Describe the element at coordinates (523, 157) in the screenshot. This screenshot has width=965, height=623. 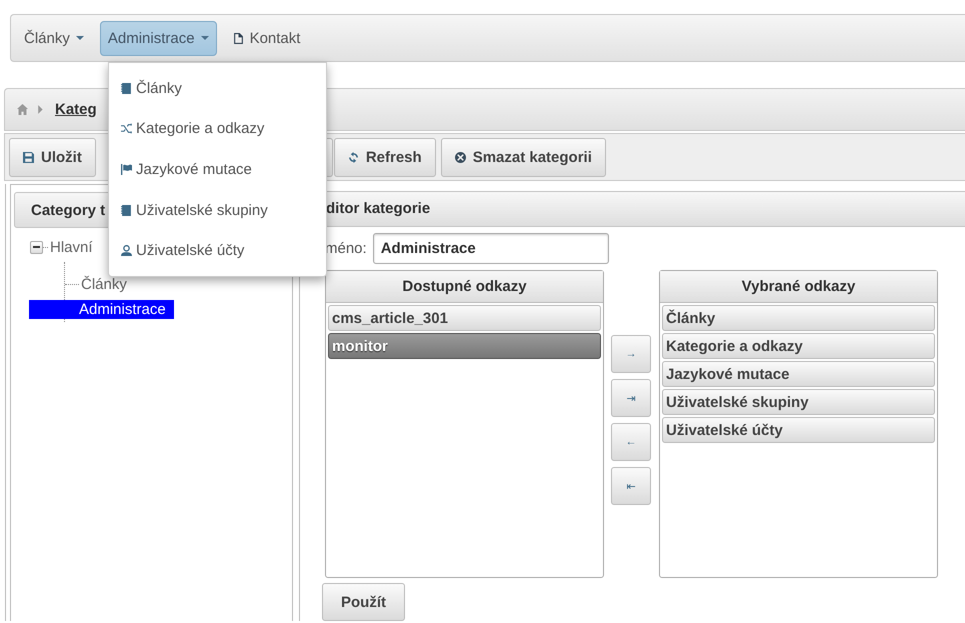
I see `toolbar-button: Smazat kategorii` at that location.